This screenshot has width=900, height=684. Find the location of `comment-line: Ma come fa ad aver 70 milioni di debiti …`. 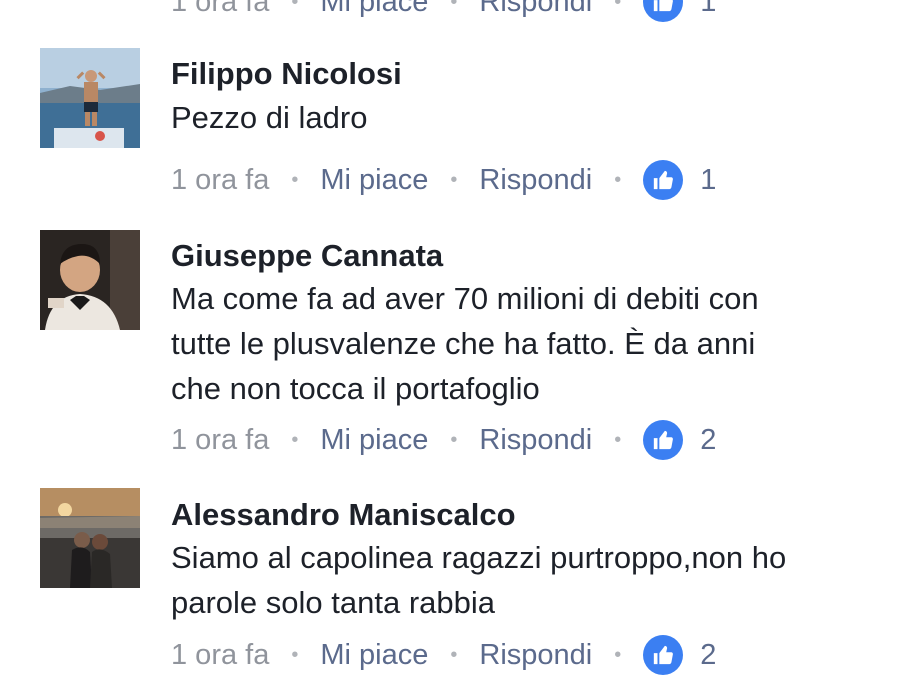

comment-line: Ma come fa ad aver 70 milioni di debiti … is located at coordinates (465, 298).